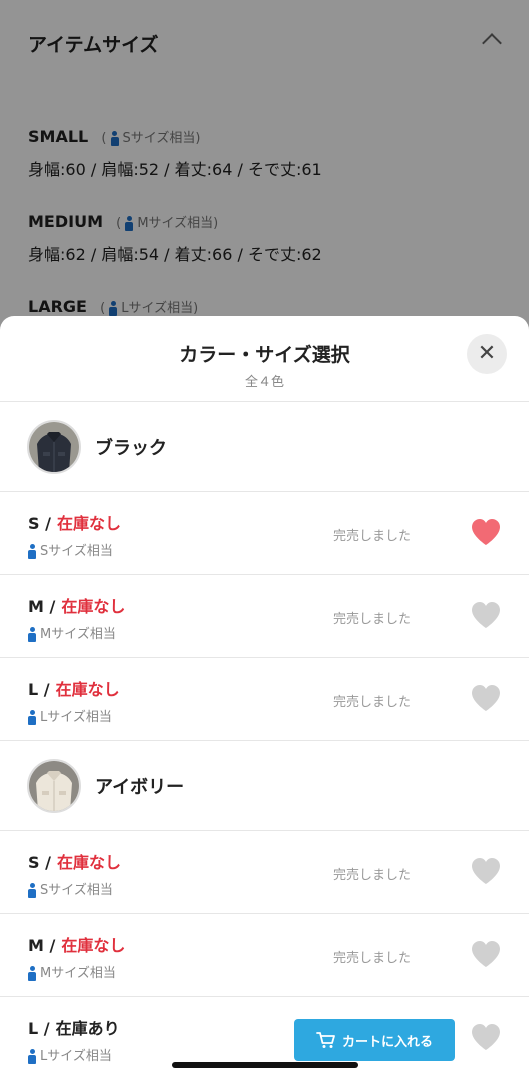  I want to click on close-button: ✕, so click(487, 354).